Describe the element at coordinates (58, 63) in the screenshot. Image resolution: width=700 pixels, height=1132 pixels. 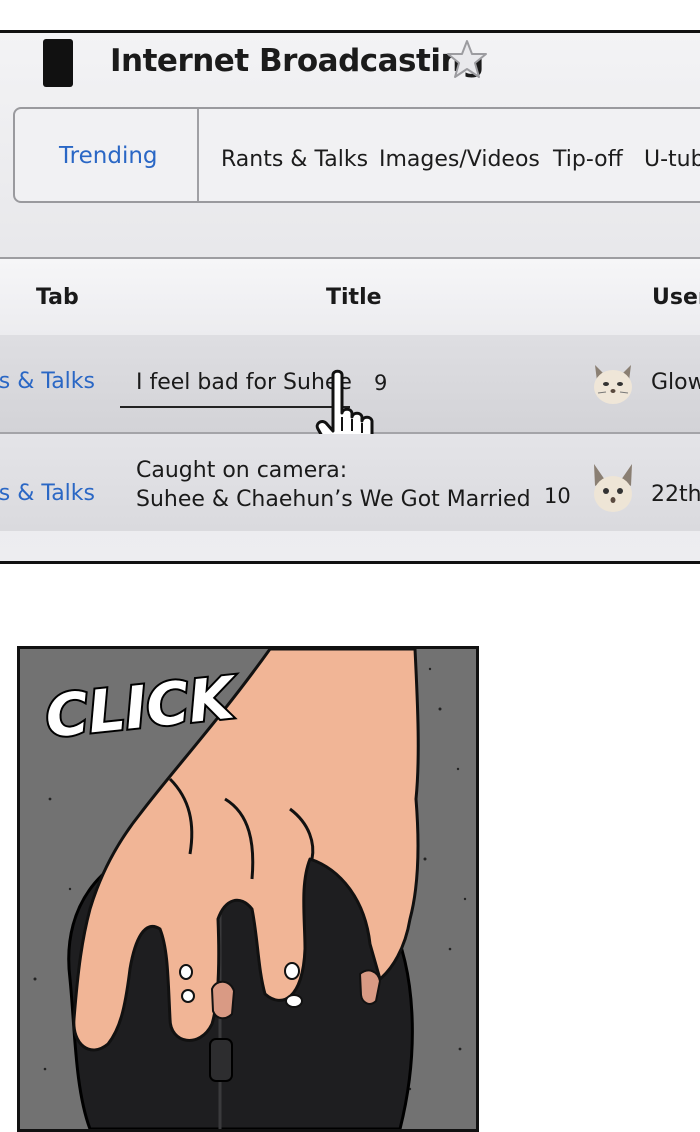
I see `header-bookmark-mark` at that location.